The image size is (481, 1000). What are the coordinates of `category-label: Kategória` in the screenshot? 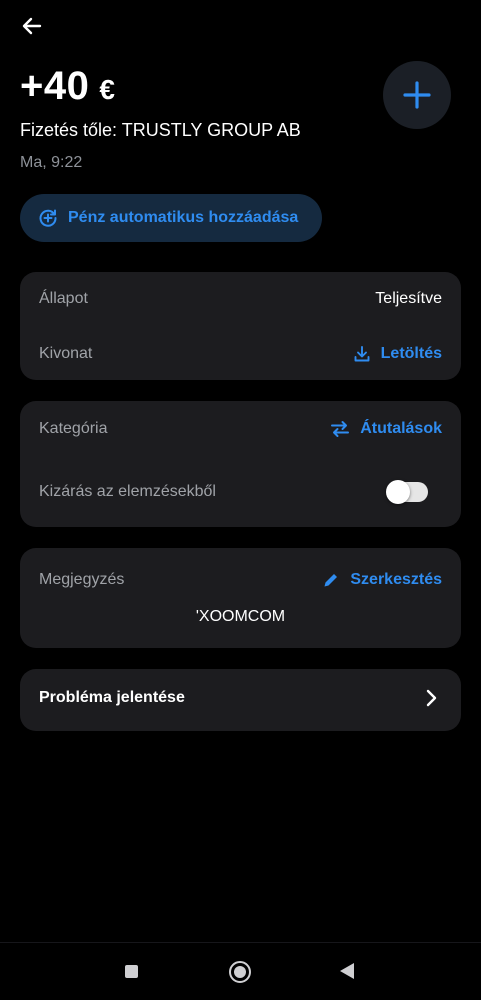 It's located at (73, 428).